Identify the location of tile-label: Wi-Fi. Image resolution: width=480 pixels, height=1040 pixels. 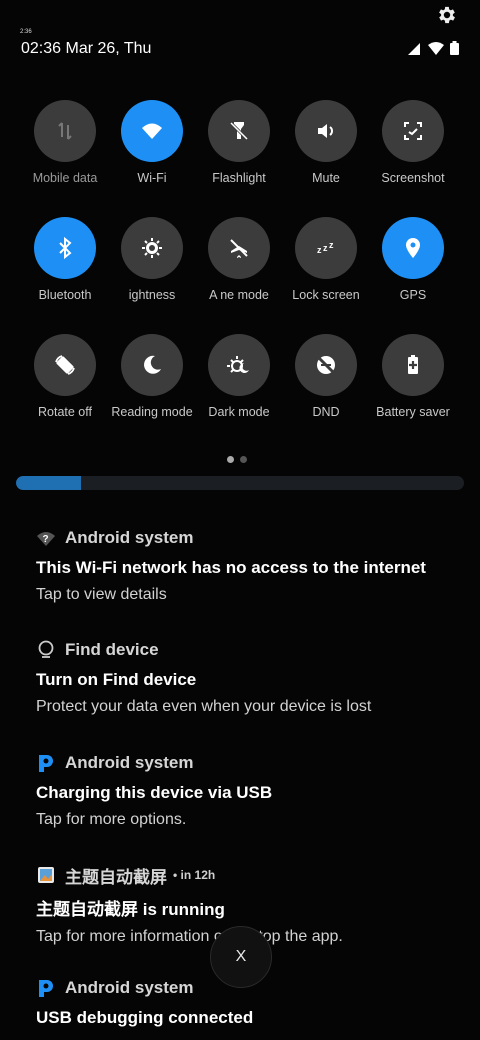
(152, 178).